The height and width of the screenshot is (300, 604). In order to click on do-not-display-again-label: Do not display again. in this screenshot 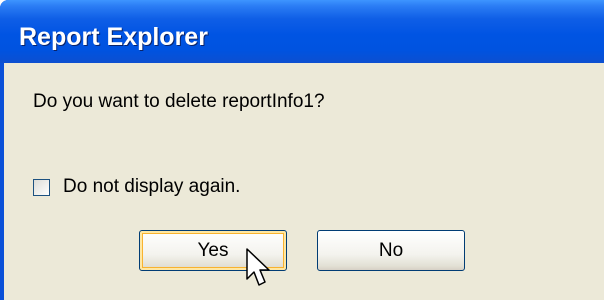, I will do `click(151, 187)`.